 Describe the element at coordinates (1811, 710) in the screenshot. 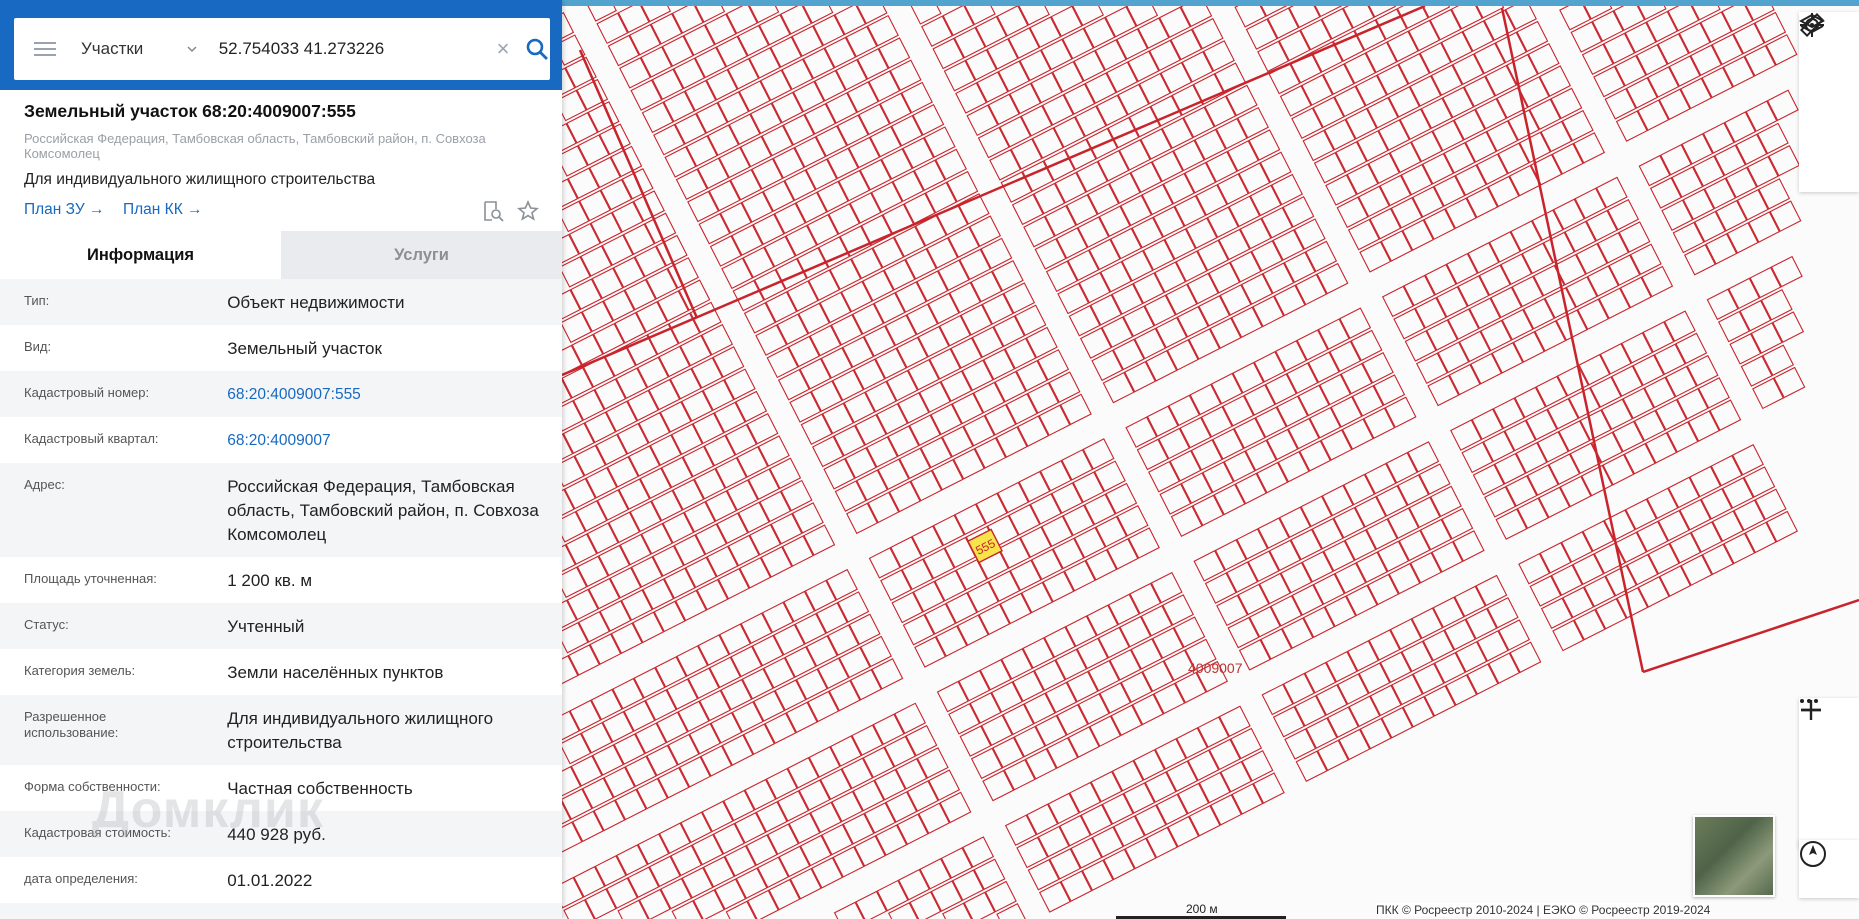

I see `minus-icon` at that location.